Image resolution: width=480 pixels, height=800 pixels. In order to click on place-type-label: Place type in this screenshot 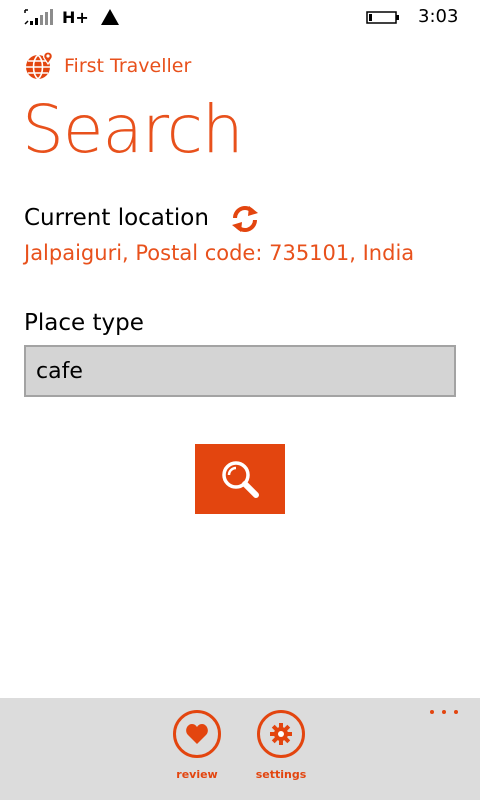, I will do `click(84, 323)`.